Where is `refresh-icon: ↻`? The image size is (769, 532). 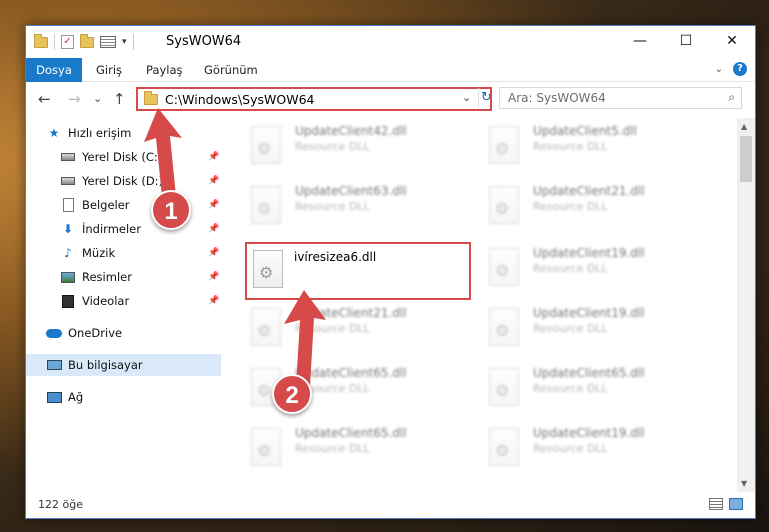
refresh-icon: ↻ is located at coordinates (486, 98).